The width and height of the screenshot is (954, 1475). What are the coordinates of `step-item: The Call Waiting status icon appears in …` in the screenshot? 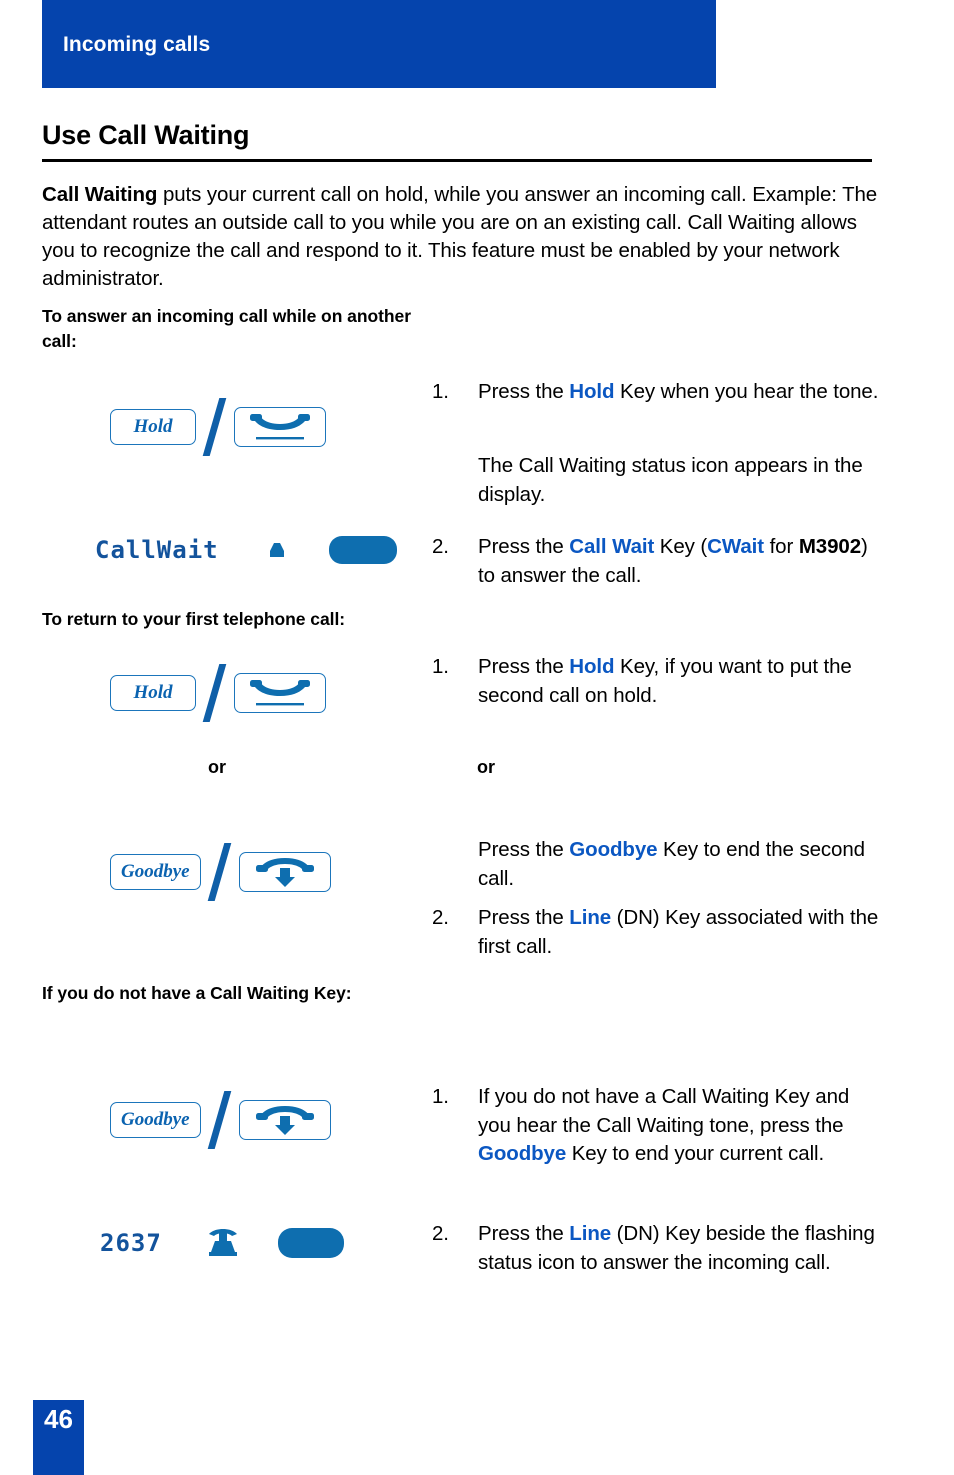 It's located at (657, 480).